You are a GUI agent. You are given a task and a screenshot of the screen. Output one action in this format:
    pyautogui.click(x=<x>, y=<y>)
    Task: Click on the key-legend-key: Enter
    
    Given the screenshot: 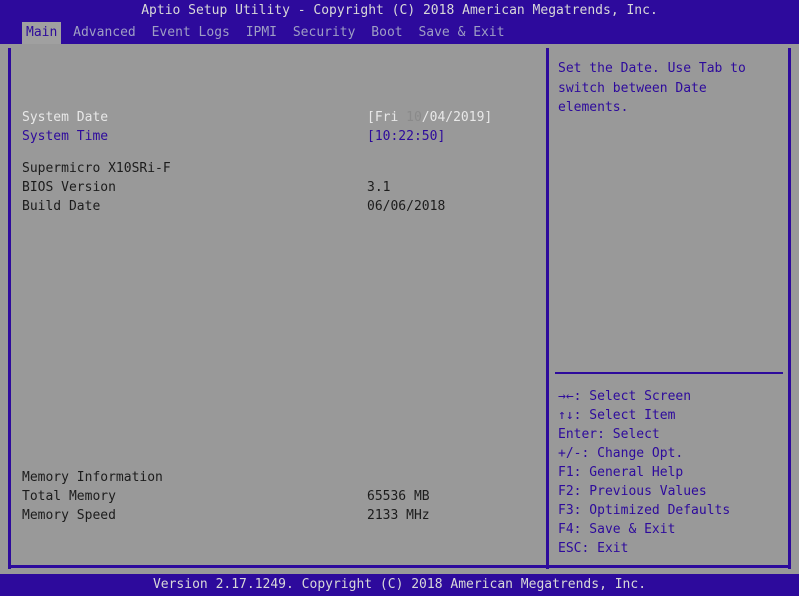 What is the action you would take?
    pyautogui.click(x=578, y=434)
    